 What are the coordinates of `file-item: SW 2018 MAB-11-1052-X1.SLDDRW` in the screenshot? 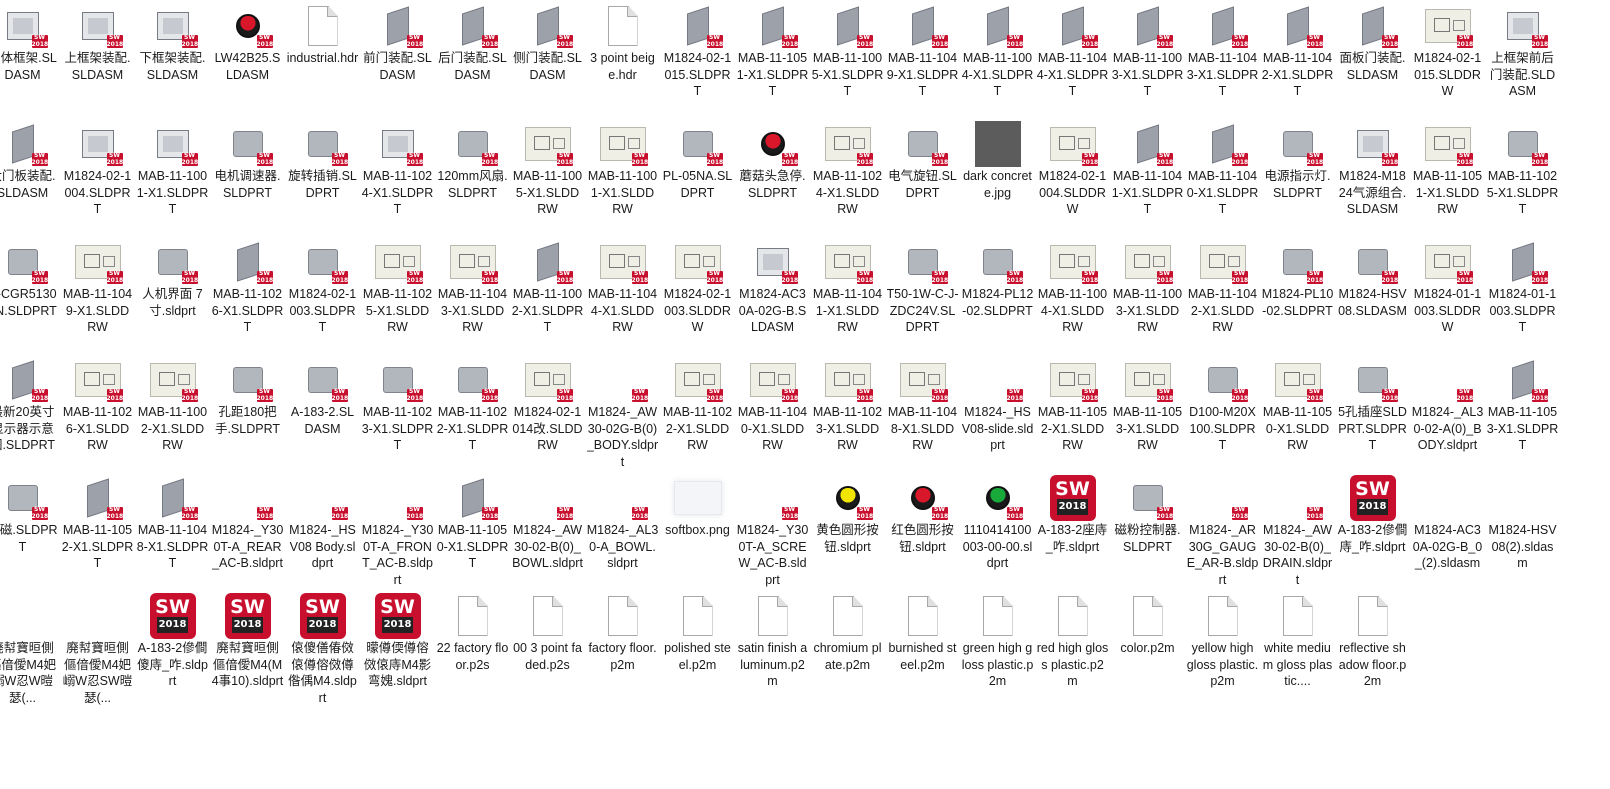 It's located at (1072, 413).